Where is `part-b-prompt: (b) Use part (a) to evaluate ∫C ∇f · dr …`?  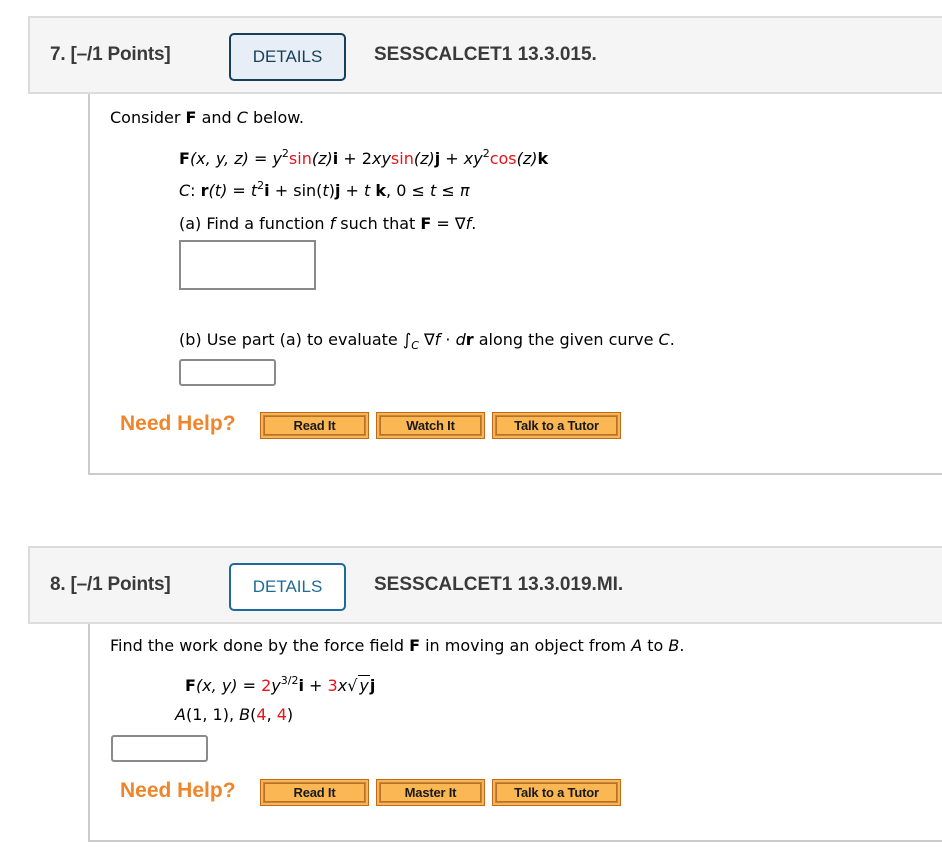 part-b-prompt: (b) Use part (a) to evaluate ∫C ∇f · dr … is located at coordinates (427, 341).